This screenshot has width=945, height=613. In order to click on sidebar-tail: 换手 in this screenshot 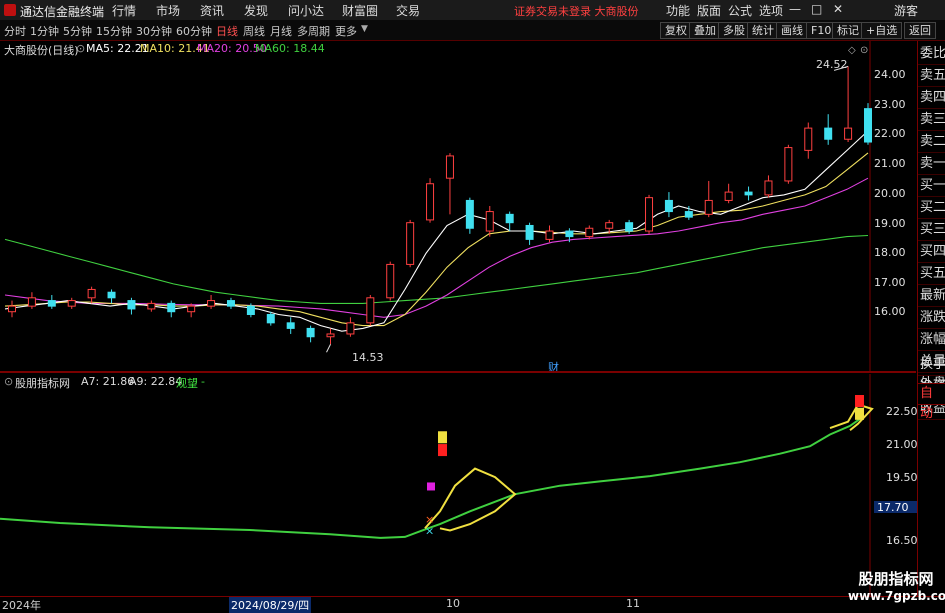, I will do `click(931, 365)`.